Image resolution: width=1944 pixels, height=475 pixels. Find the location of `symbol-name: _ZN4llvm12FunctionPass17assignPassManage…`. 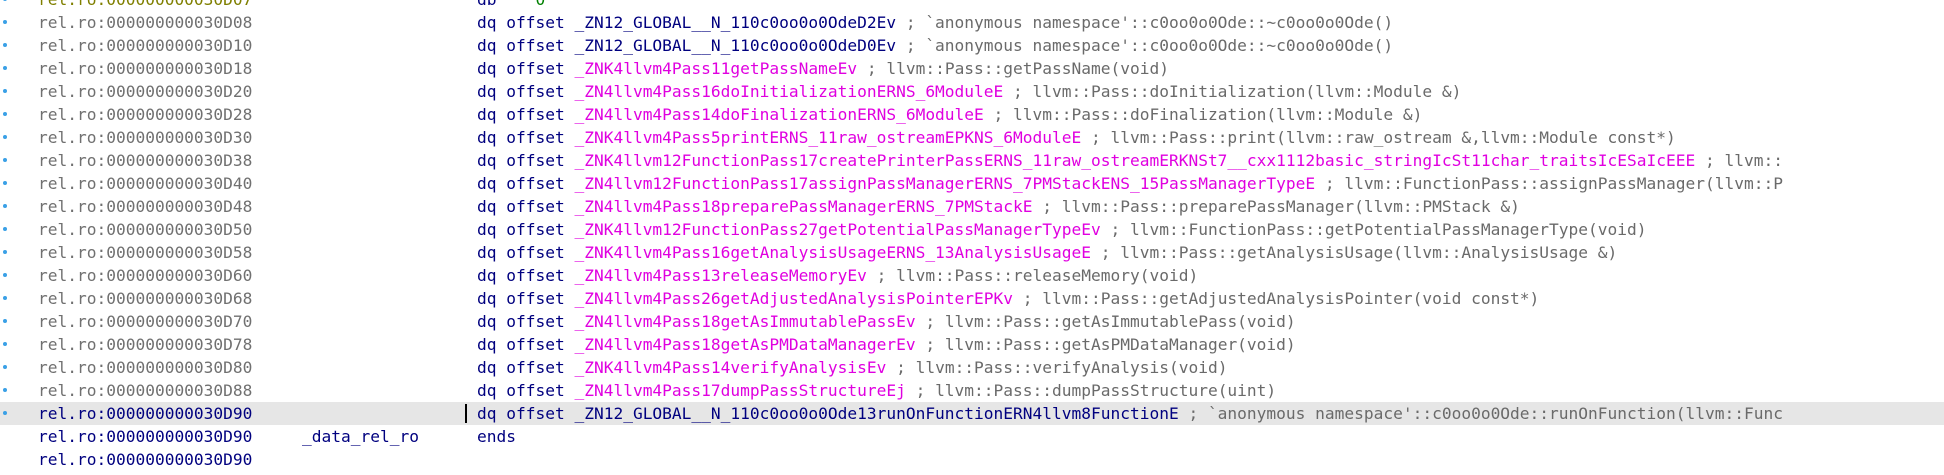

symbol-name: _ZN4llvm12FunctionPass17assignPassManage… is located at coordinates (944, 183).